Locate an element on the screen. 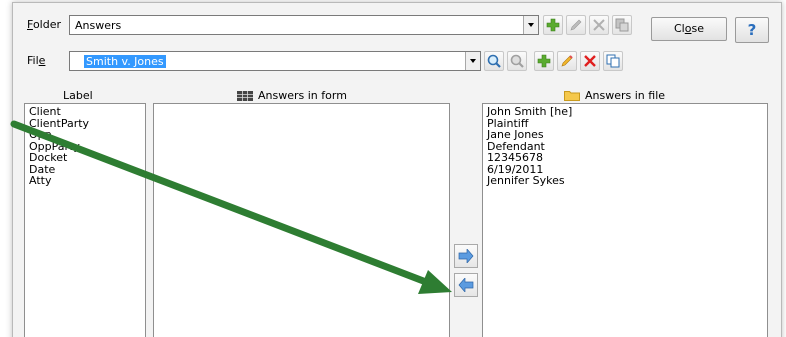 The height and width of the screenshot is (337, 786). copy-folder-icon is located at coordinates (622, 25).